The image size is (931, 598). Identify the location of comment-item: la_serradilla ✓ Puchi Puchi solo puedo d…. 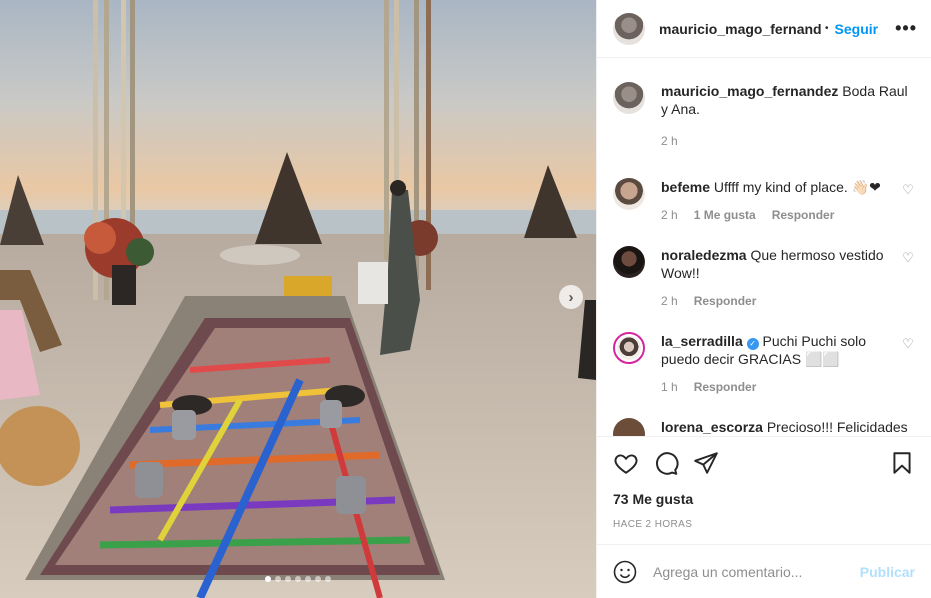
(764, 364).